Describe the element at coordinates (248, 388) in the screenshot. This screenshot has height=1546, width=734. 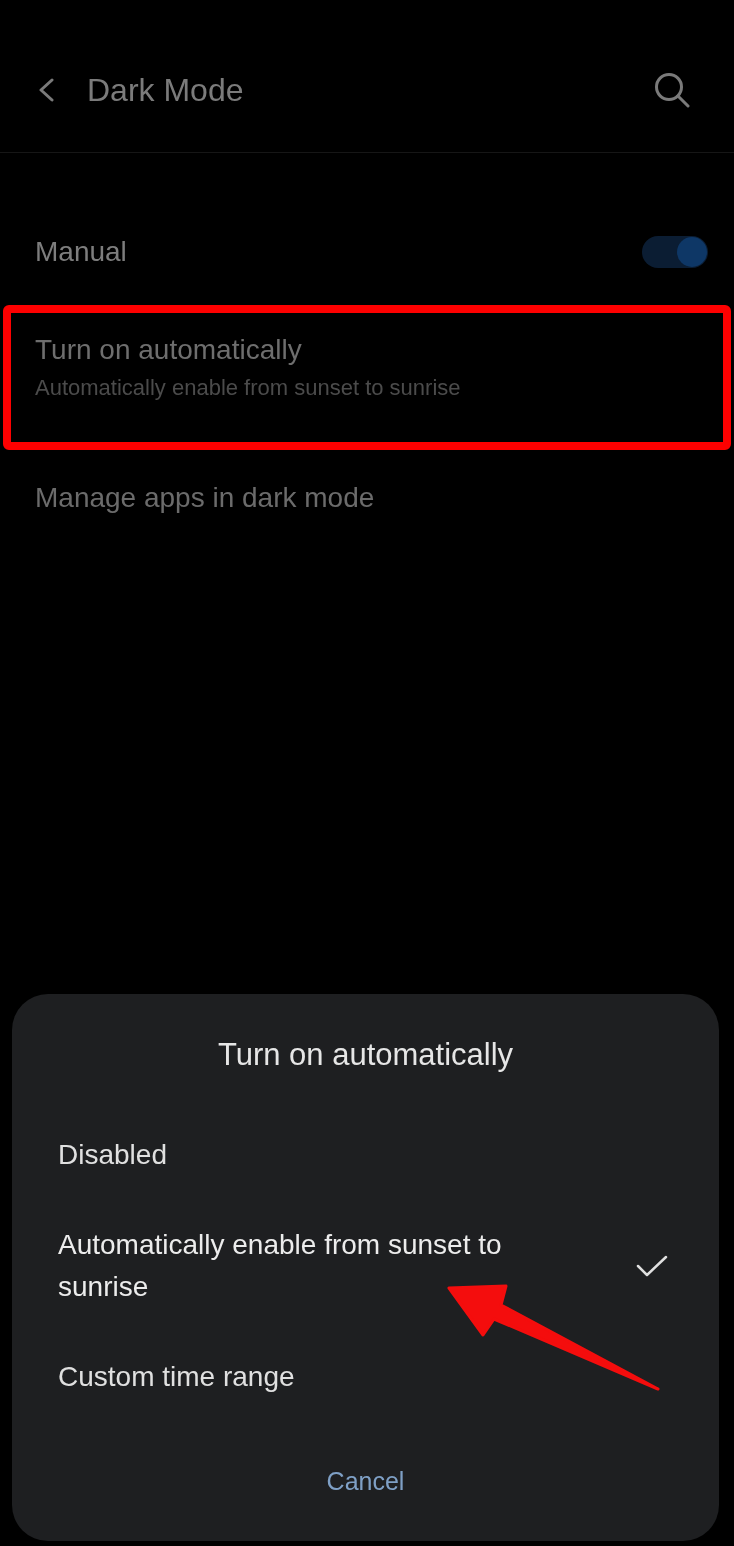
I see `setting-summary: Automatically enable from sunset to sunrise` at that location.